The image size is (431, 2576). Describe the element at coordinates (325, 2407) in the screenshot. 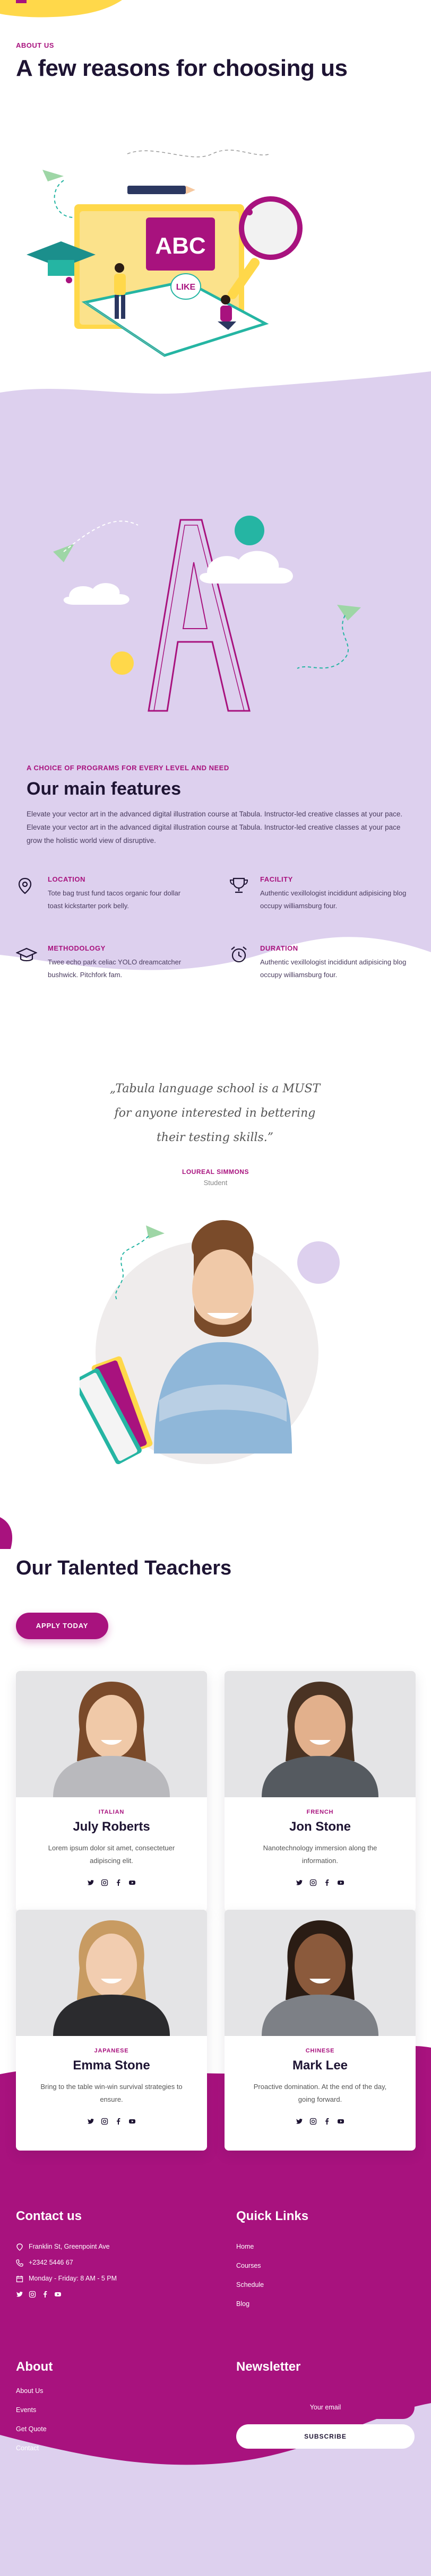

I see `newsletter-email-input` at that location.